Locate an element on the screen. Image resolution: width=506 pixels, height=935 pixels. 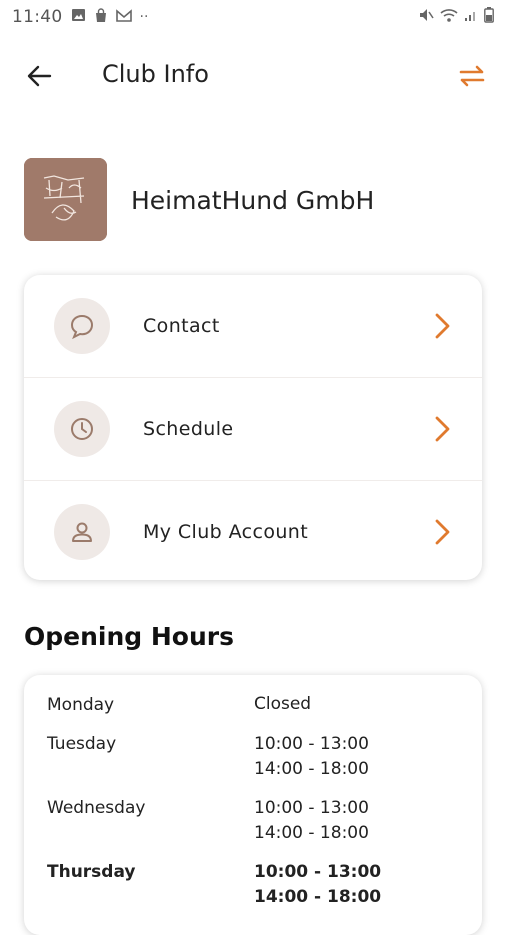
more-notifications-icon: ·· is located at coordinates (144, 17).